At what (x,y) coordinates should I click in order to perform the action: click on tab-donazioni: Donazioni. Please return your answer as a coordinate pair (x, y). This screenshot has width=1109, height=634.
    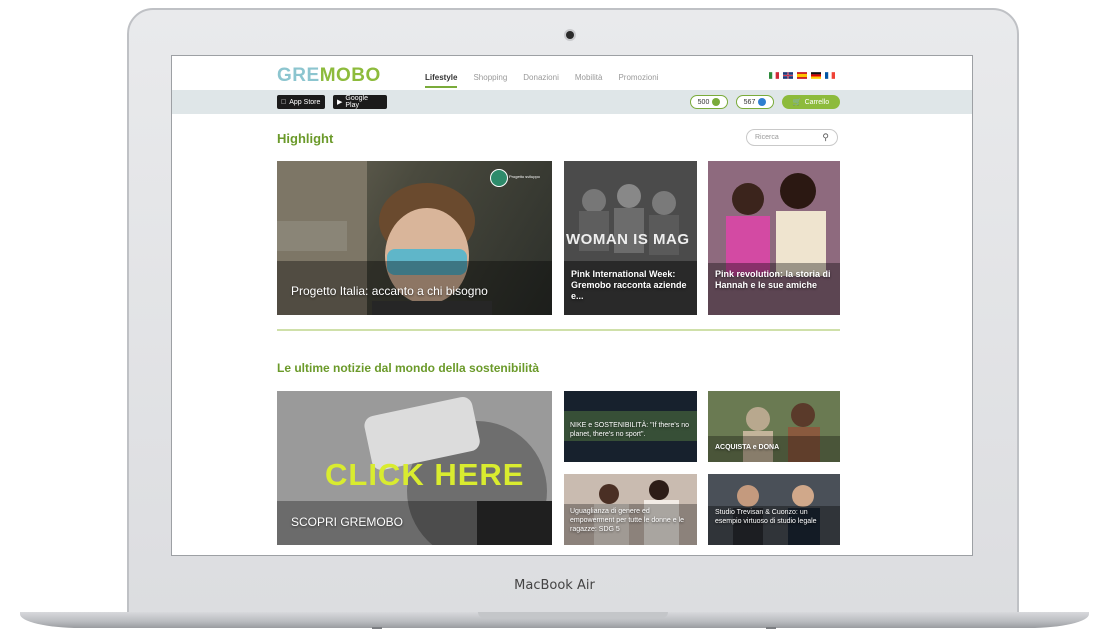
    Looking at the image, I should click on (541, 80).